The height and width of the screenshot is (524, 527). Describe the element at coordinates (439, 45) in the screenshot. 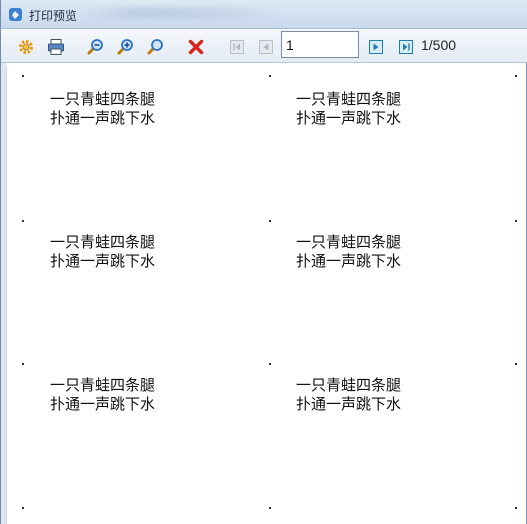

I see `page-count: 1/500` at that location.